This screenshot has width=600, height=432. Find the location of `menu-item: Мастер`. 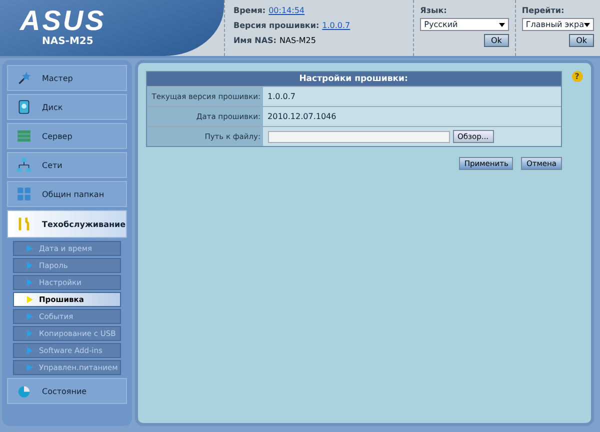

menu-item: Мастер is located at coordinates (67, 78).